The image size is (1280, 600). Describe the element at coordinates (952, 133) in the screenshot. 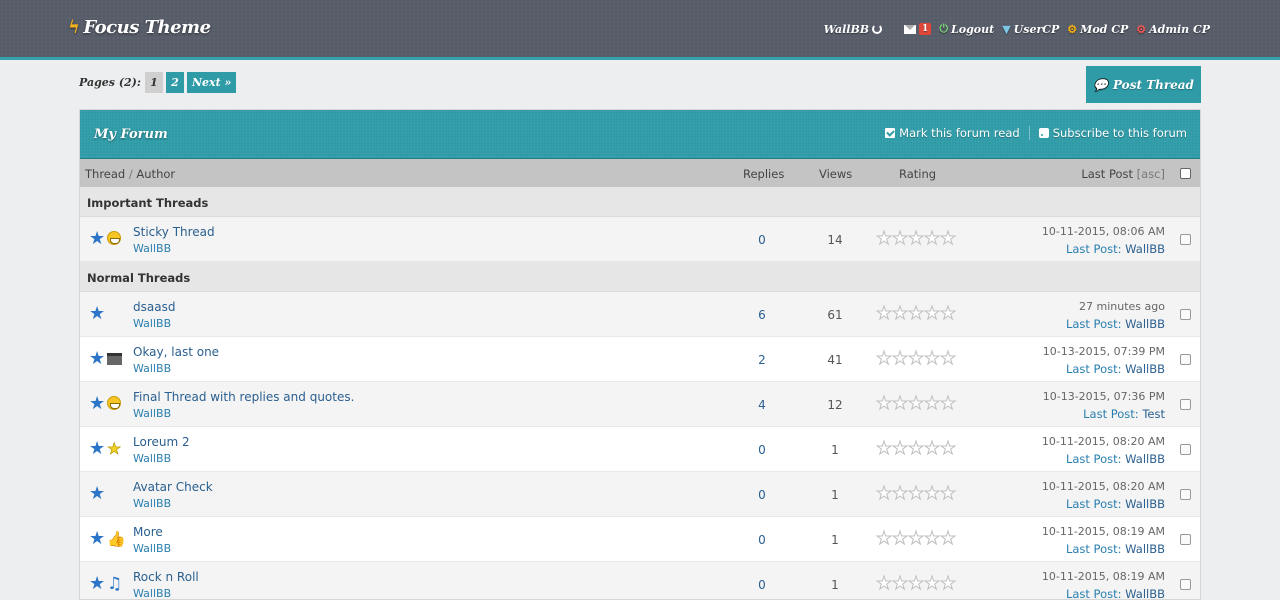

I see `mark-read-link: Mark this forum read` at that location.